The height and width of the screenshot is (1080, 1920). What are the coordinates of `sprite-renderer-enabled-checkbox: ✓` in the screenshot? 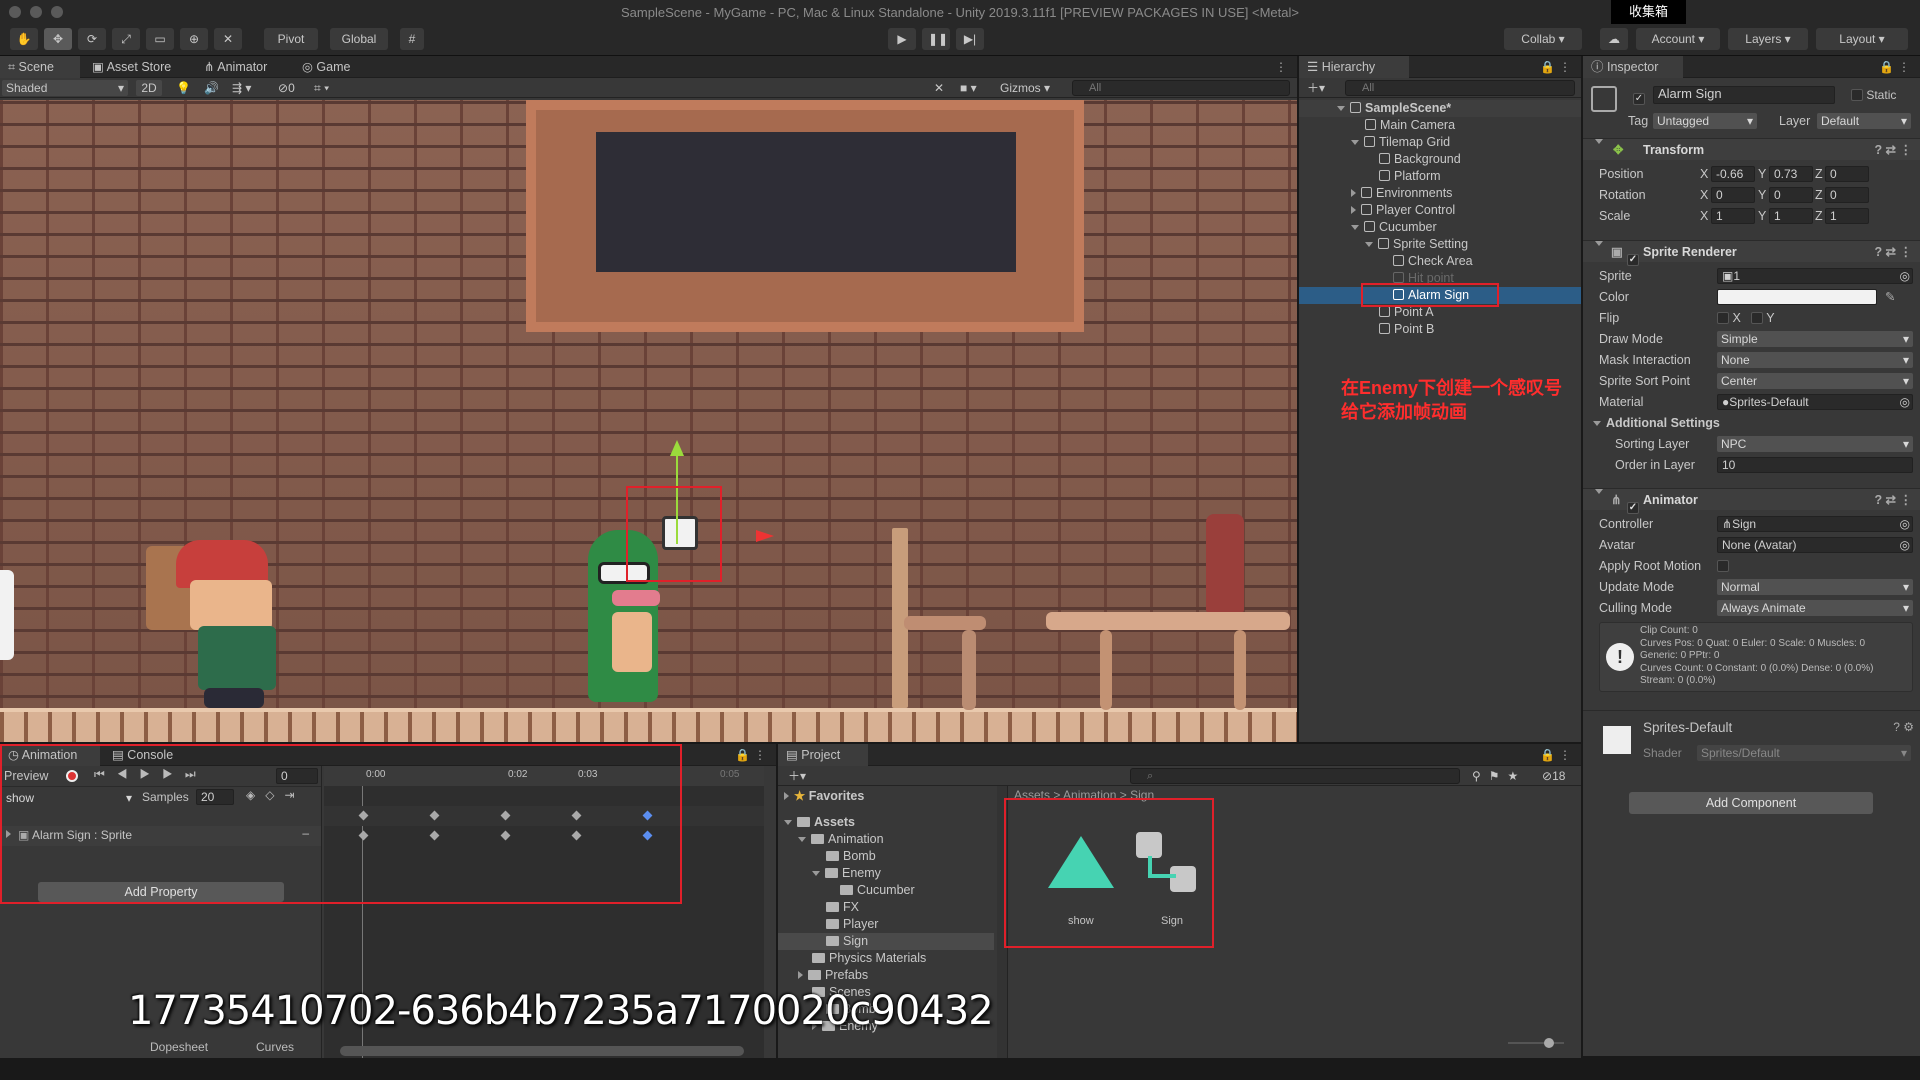 It's located at (1633, 256).